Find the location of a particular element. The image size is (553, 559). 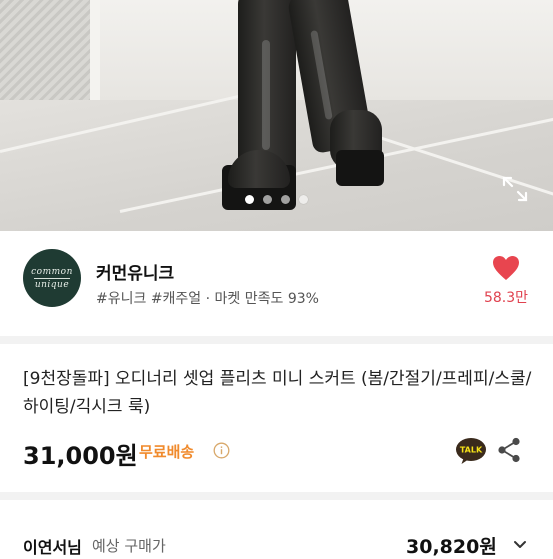

boot-right-sole is located at coordinates (360, 168).